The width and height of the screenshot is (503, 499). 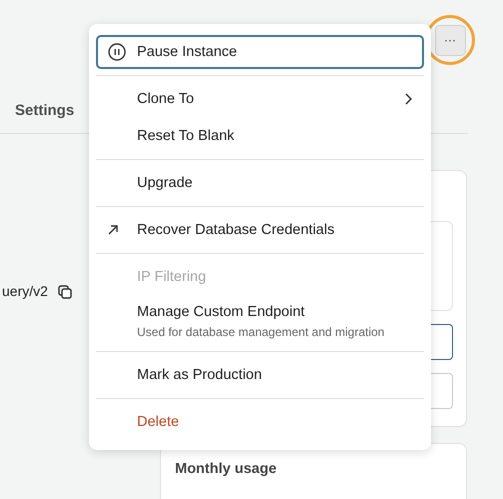 I want to click on menu-item: Reset To Blank, so click(x=260, y=136).